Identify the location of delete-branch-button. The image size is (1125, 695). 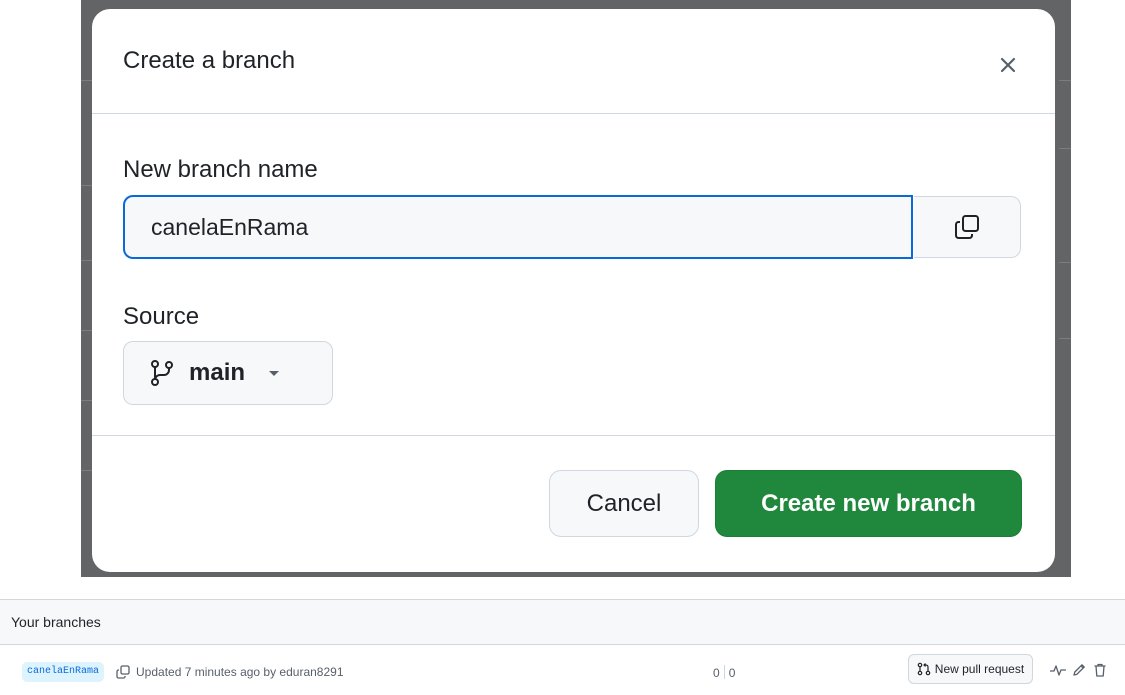
(1100, 672).